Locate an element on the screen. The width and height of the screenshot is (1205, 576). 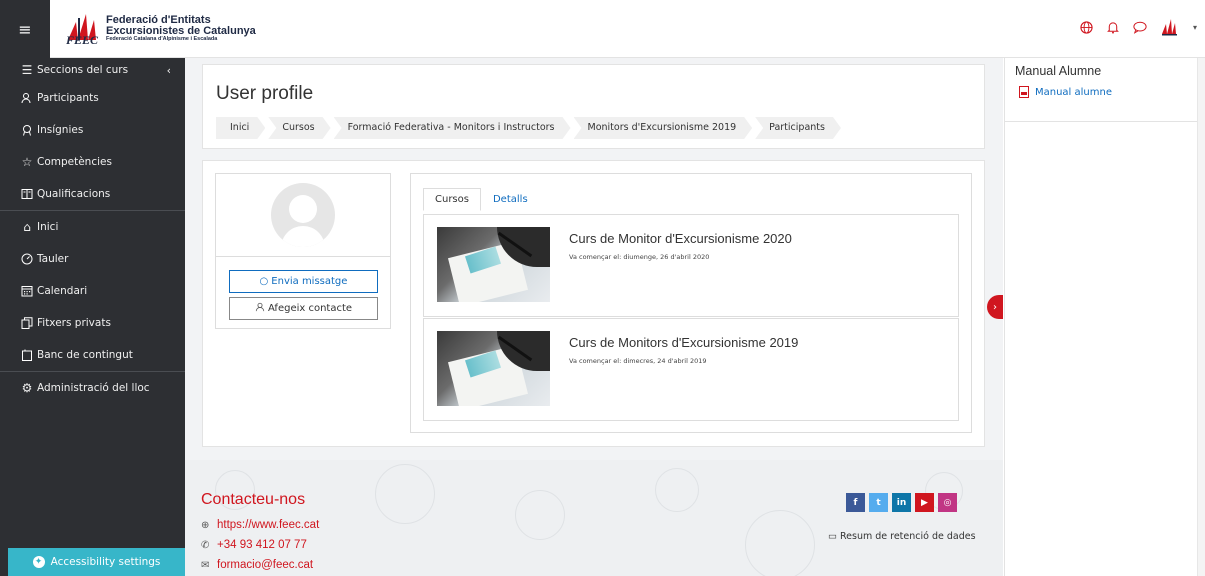
sidebar-item-home: ⌂ Inici is located at coordinates (92, 227).